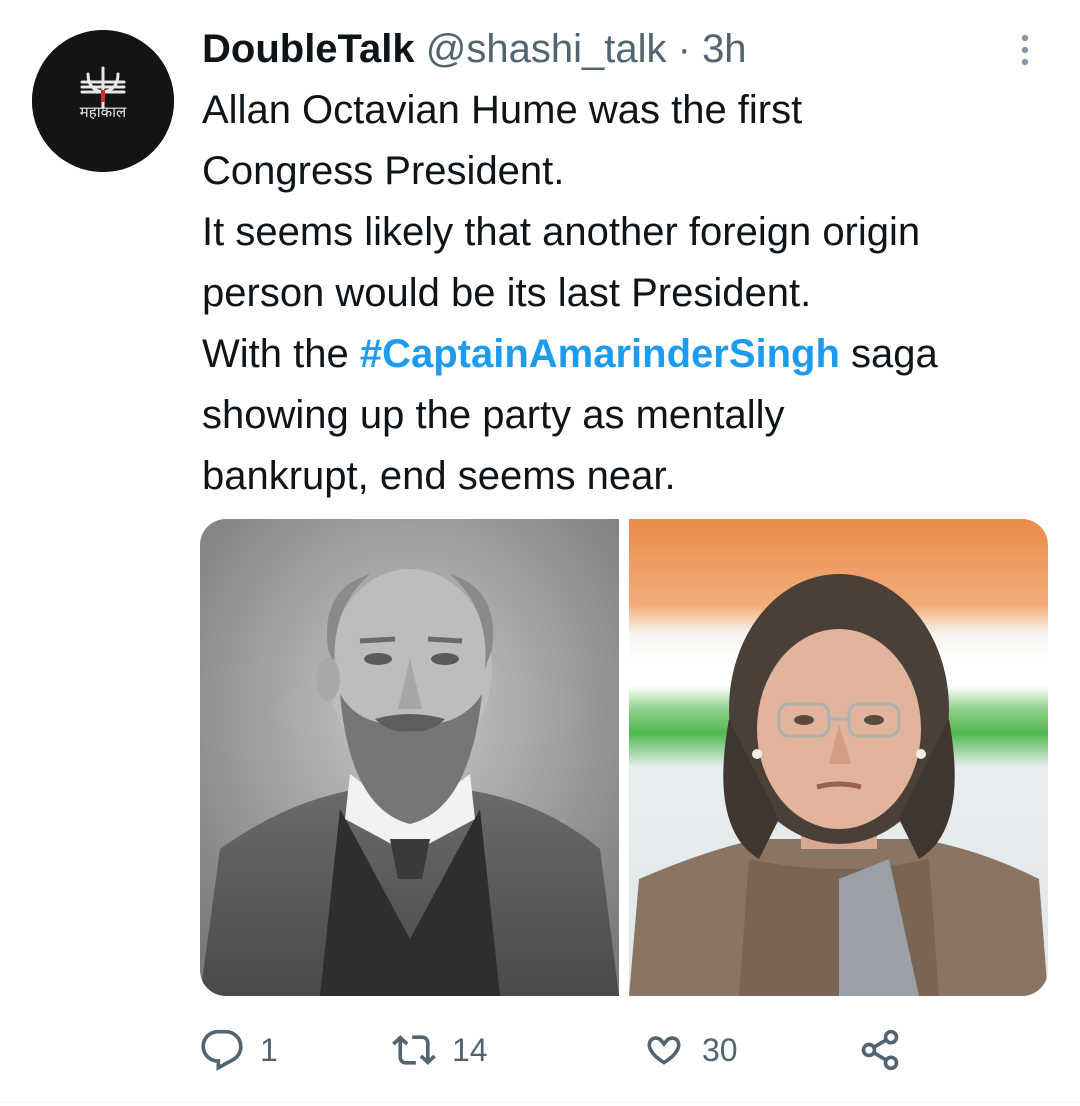  What do you see at coordinates (720, 1049) in the screenshot?
I see `like-count: 30` at bounding box center [720, 1049].